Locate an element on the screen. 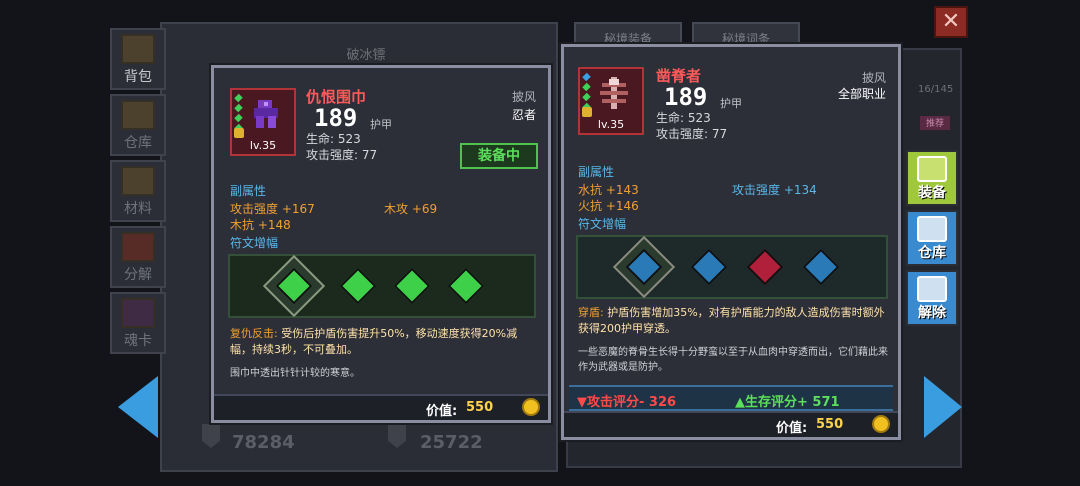 The image size is (1080, 486). sub-attribute: 火抗 +146 is located at coordinates (608, 206).